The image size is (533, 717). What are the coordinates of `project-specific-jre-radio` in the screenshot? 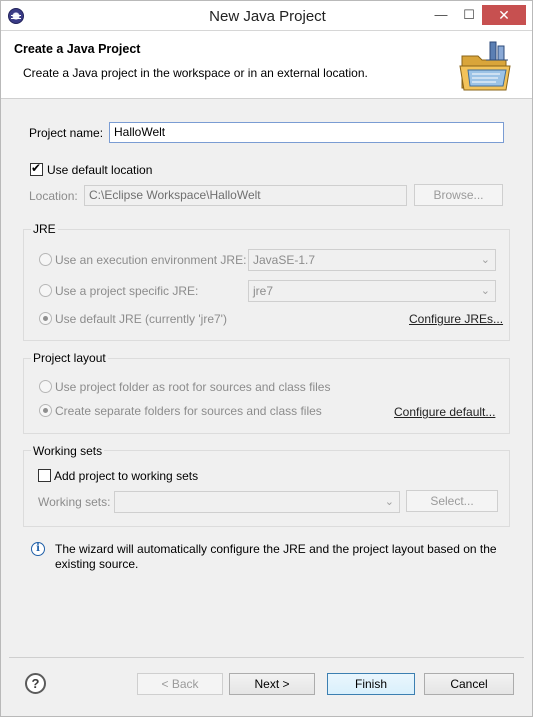 It's located at (45, 290).